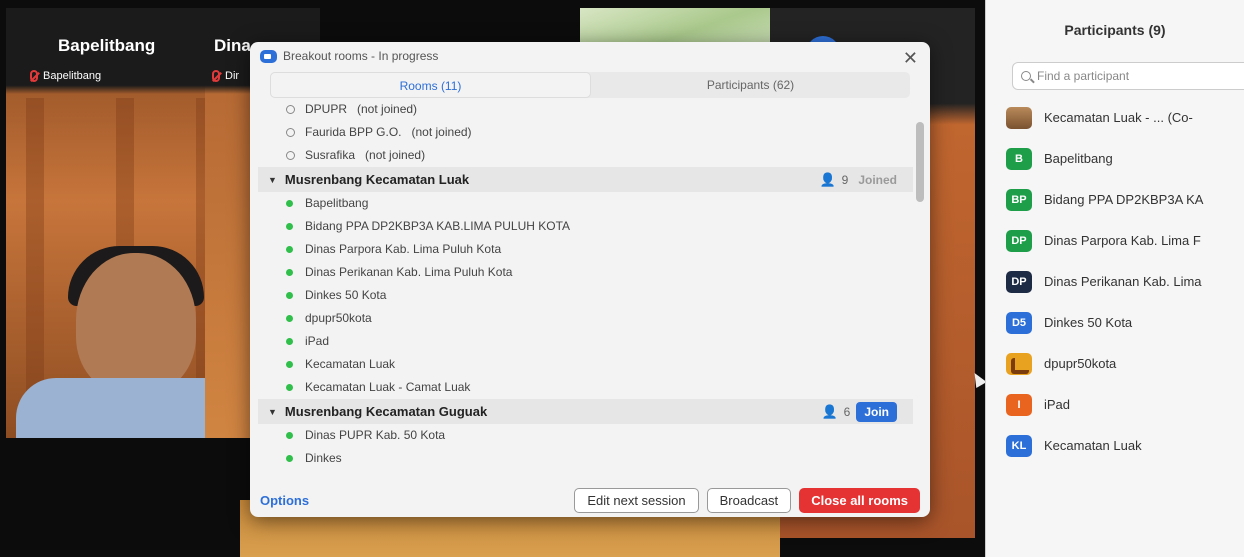 The height and width of the screenshot is (557, 1244). I want to click on participant-item: DP Dinas Perikanan Kab. Lima, so click(1125, 281).